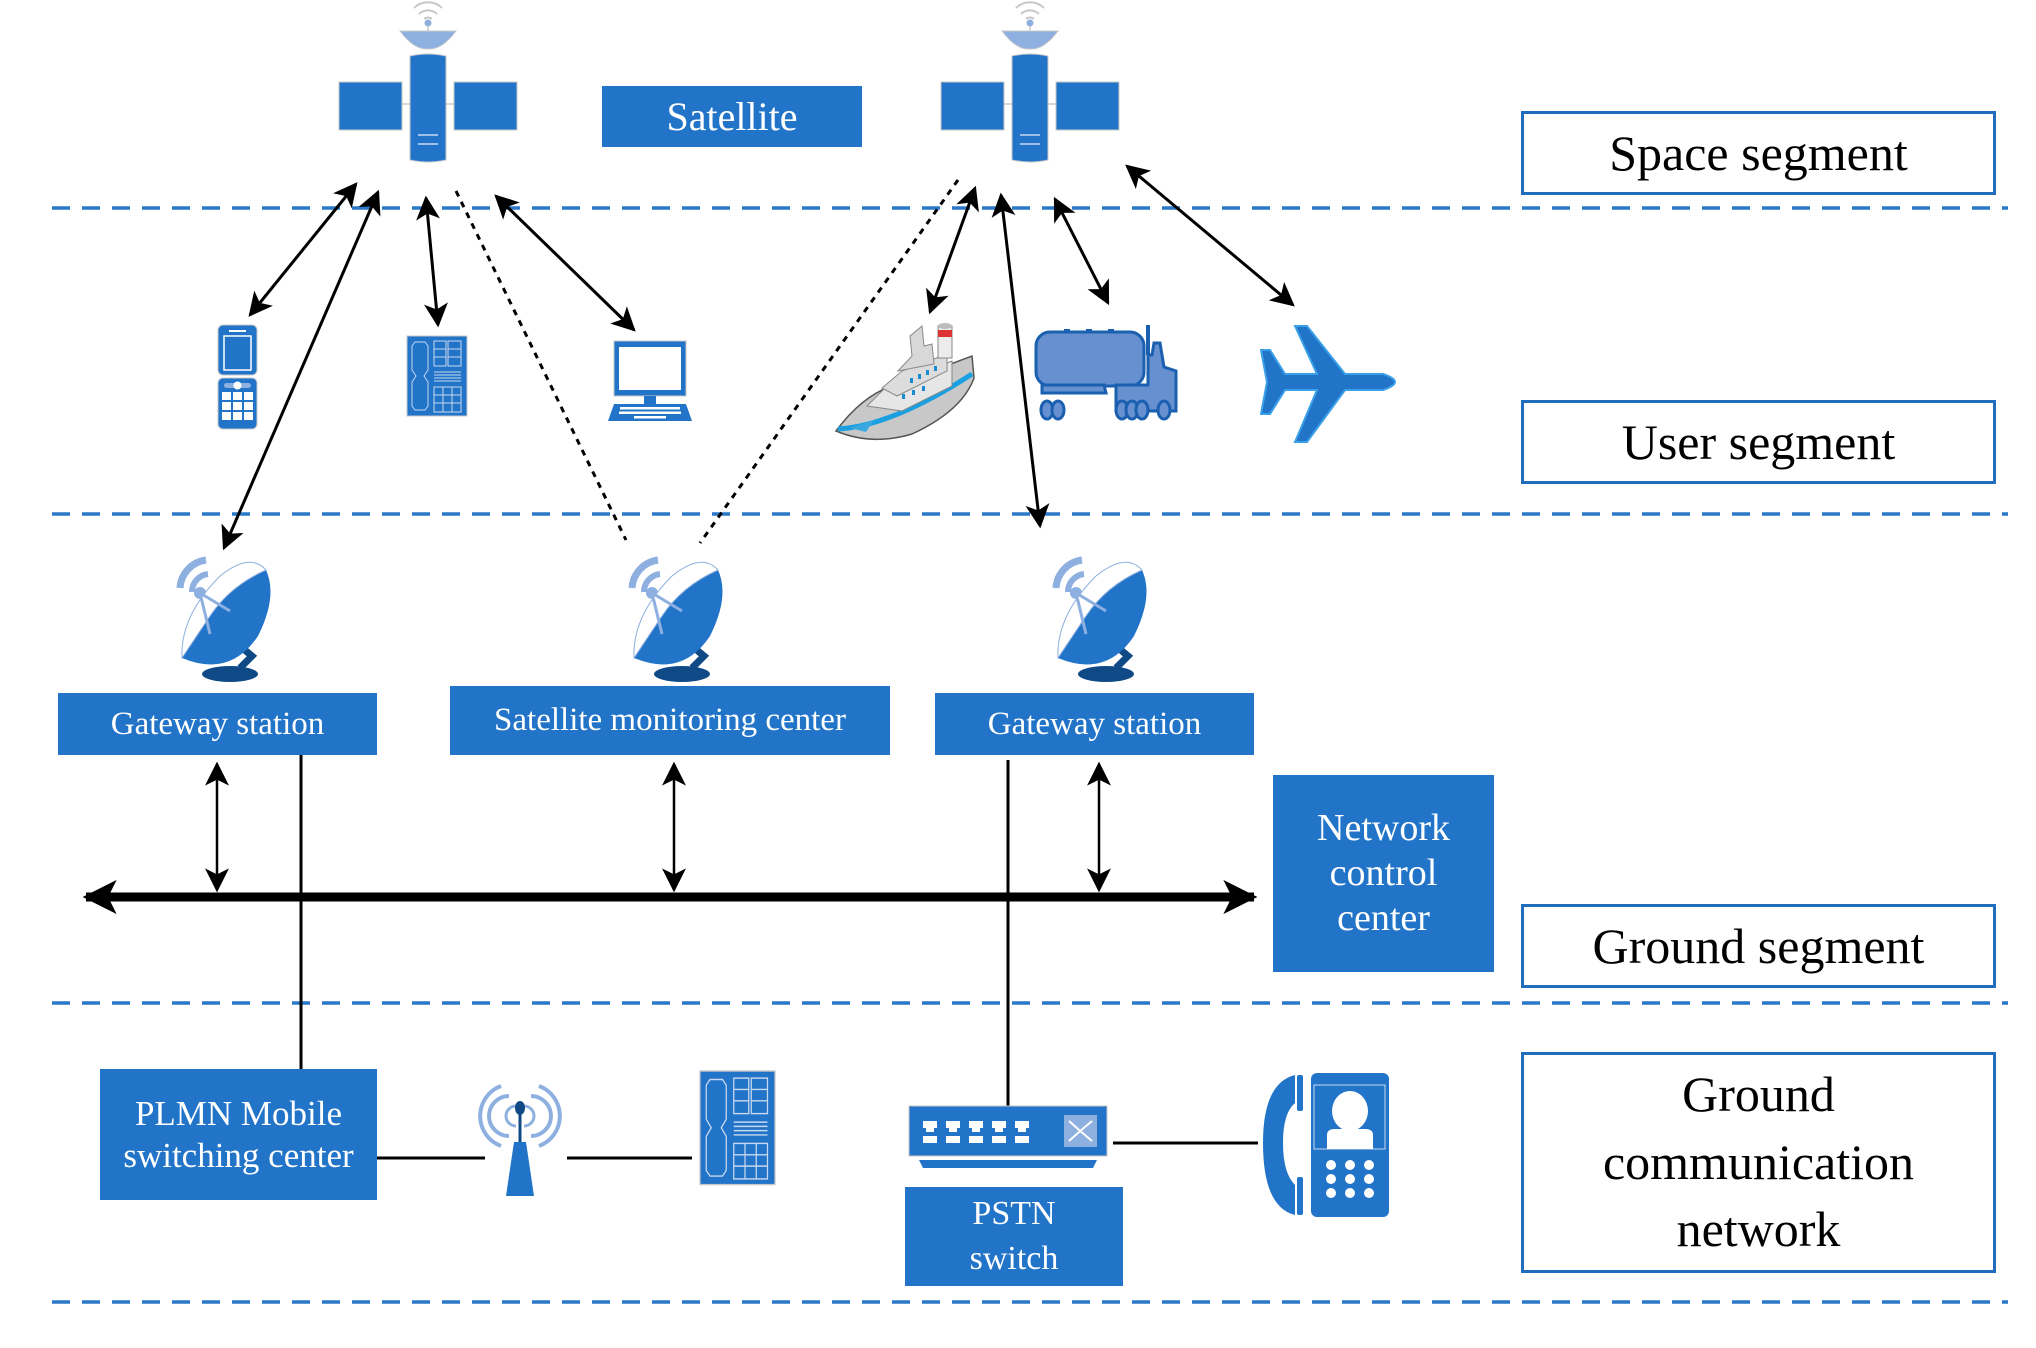  I want to click on ground-segment-label: Ground segment, so click(1758, 946).